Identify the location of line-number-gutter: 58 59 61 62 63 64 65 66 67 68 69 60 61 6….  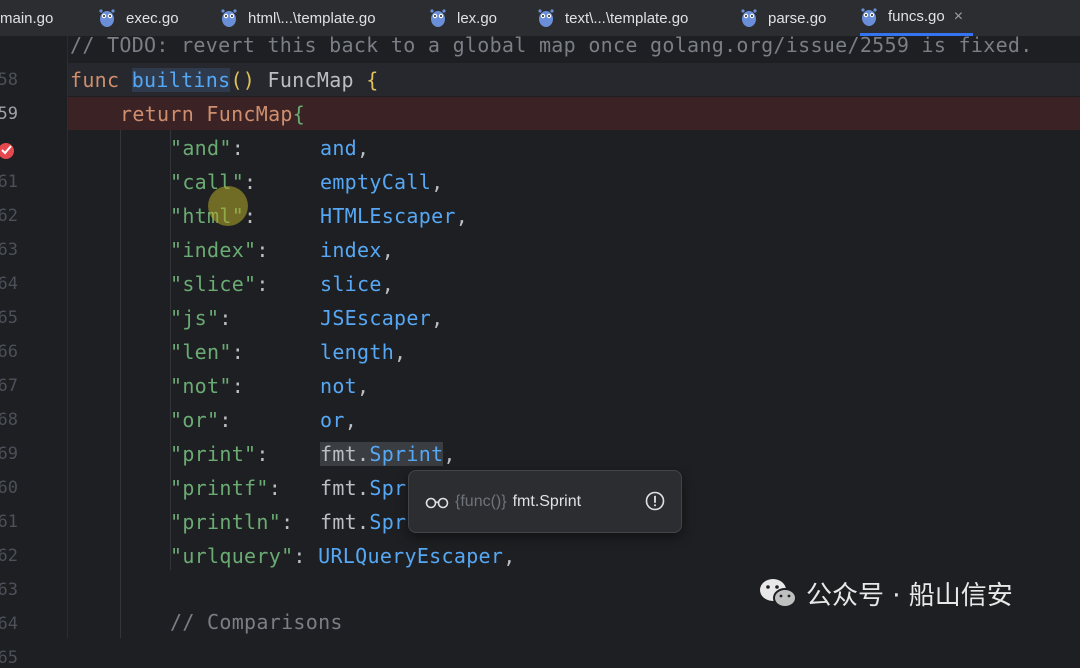
(31, 352).